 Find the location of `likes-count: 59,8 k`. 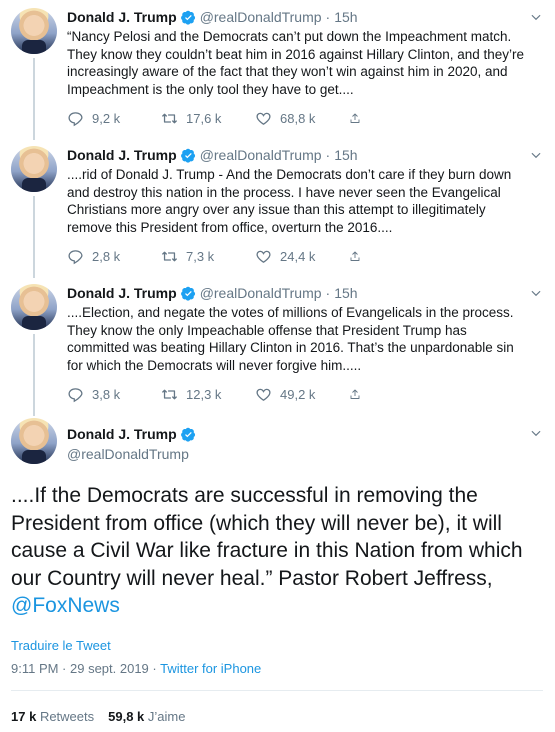

likes-count: 59,8 k is located at coordinates (126, 716).